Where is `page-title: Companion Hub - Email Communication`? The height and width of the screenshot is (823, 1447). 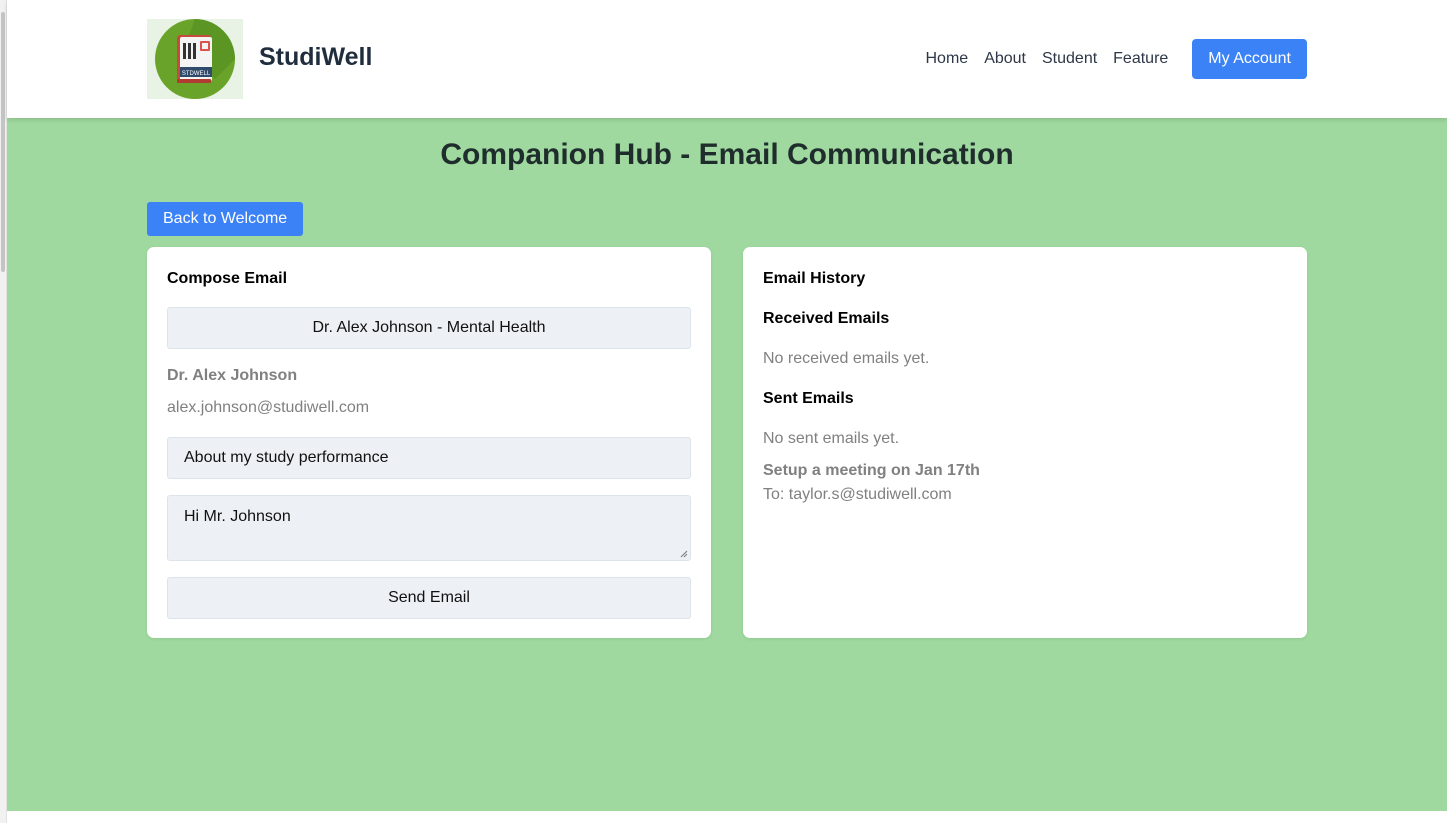 page-title: Companion Hub - Email Communication is located at coordinates (727, 154).